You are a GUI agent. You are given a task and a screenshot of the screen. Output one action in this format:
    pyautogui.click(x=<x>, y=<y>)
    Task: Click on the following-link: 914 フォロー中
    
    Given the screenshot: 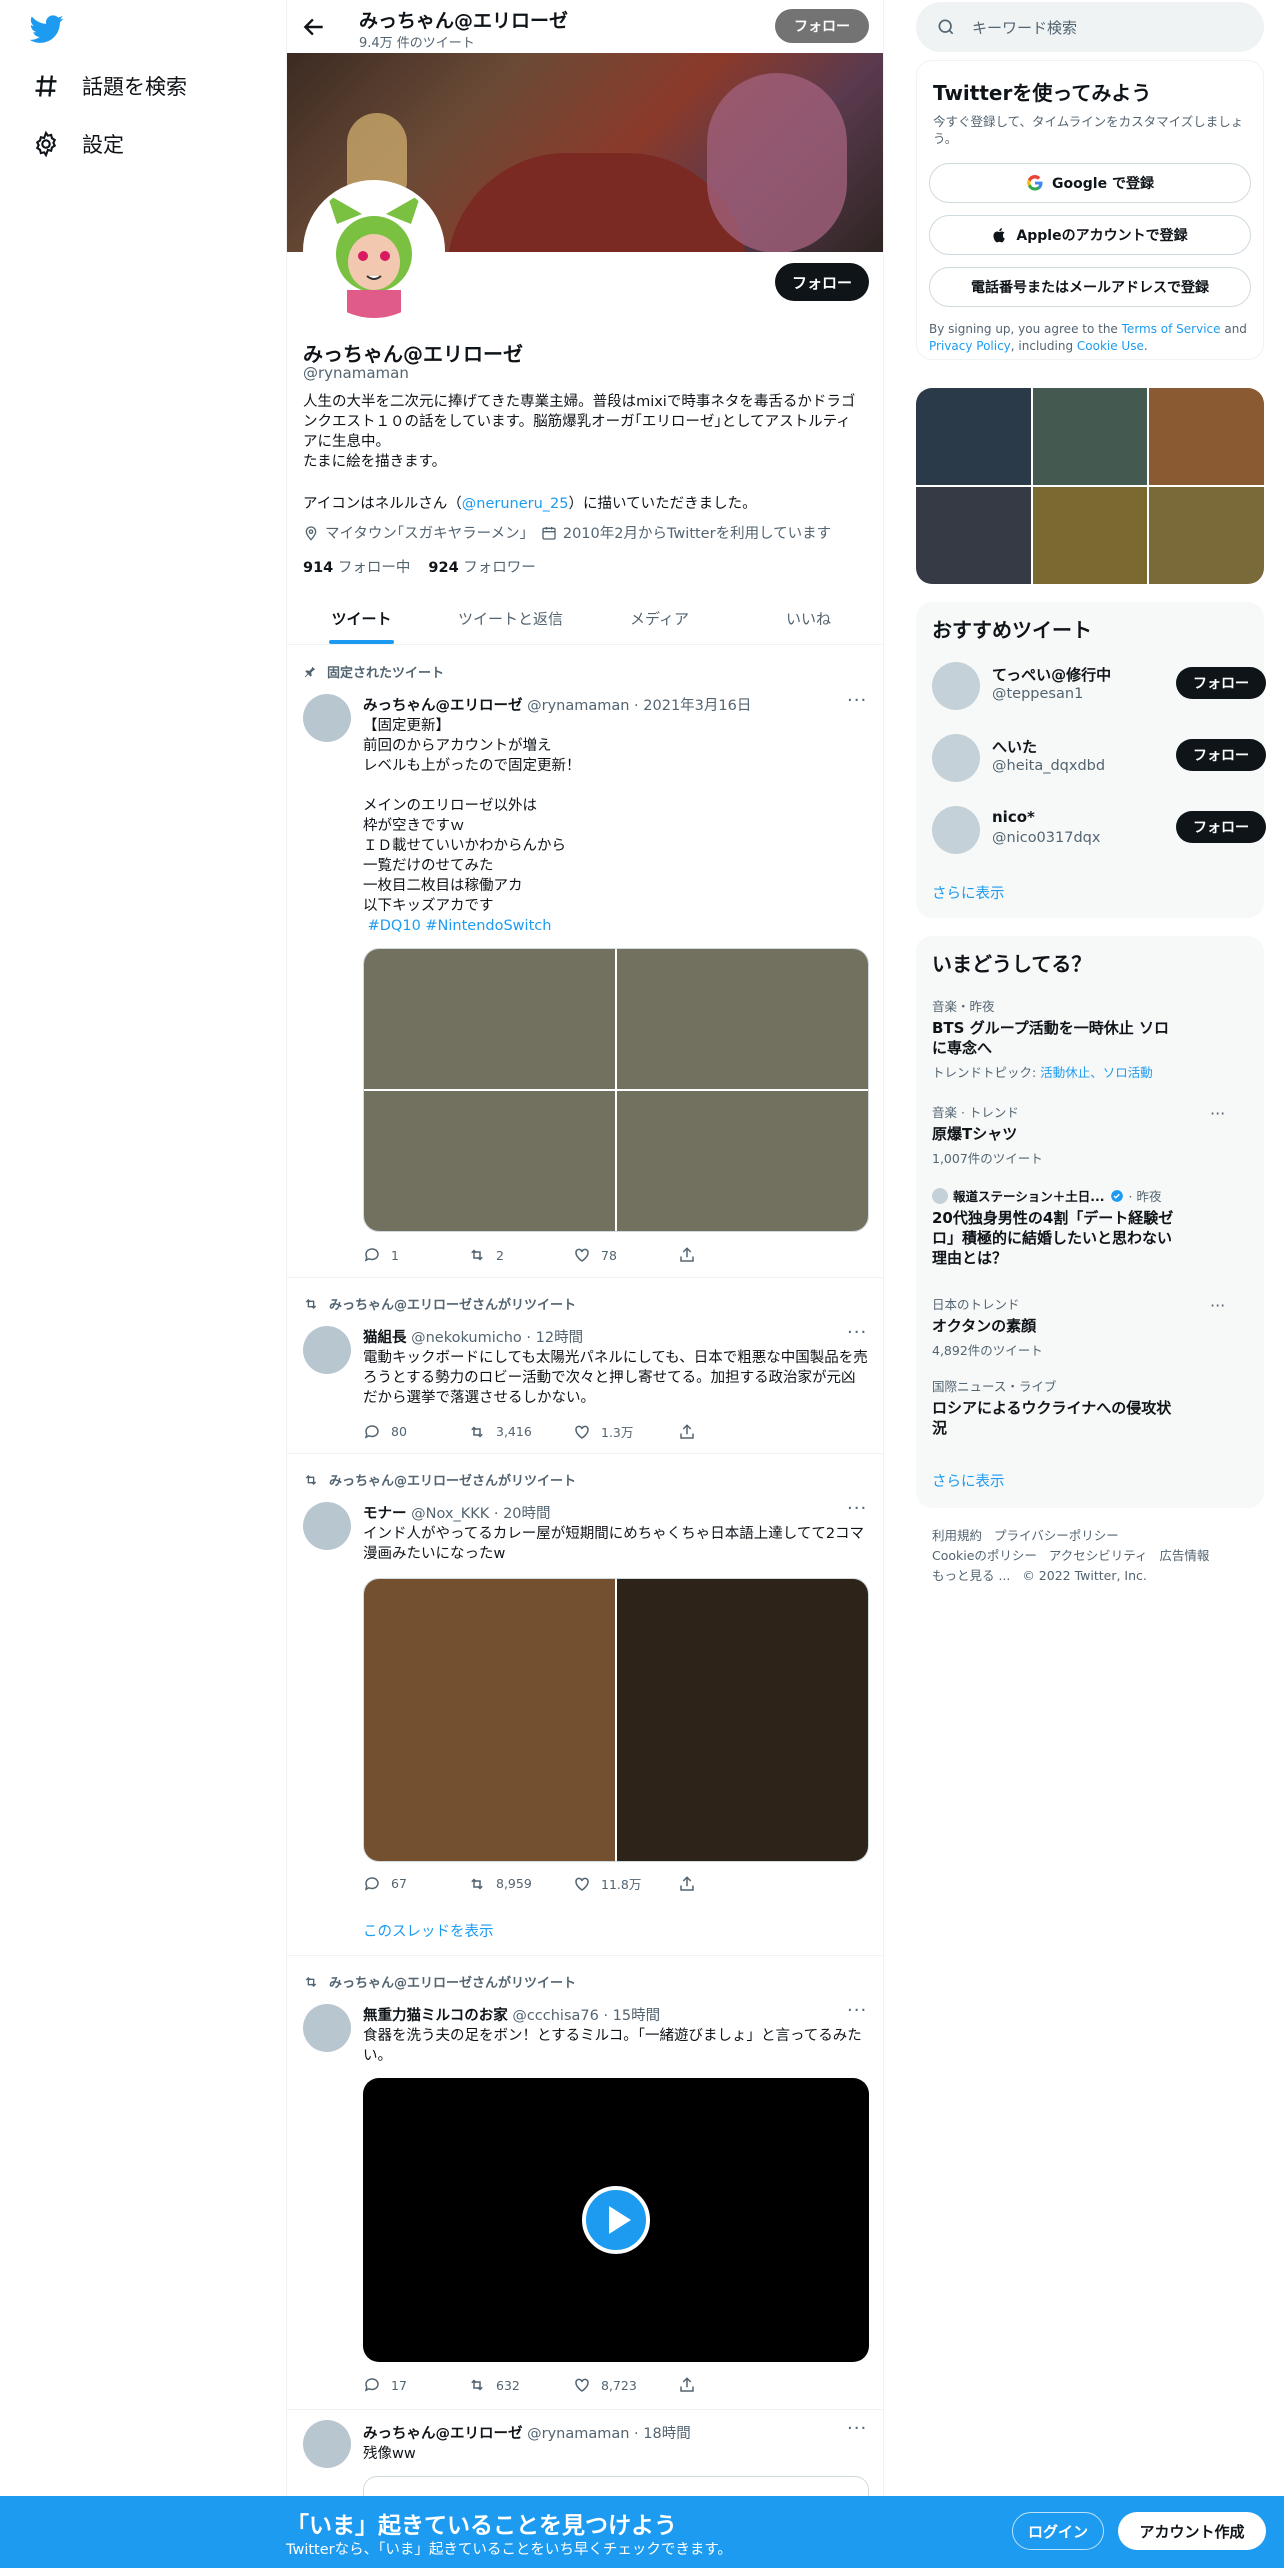 What is the action you would take?
    pyautogui.click(x=356, y=566)
    